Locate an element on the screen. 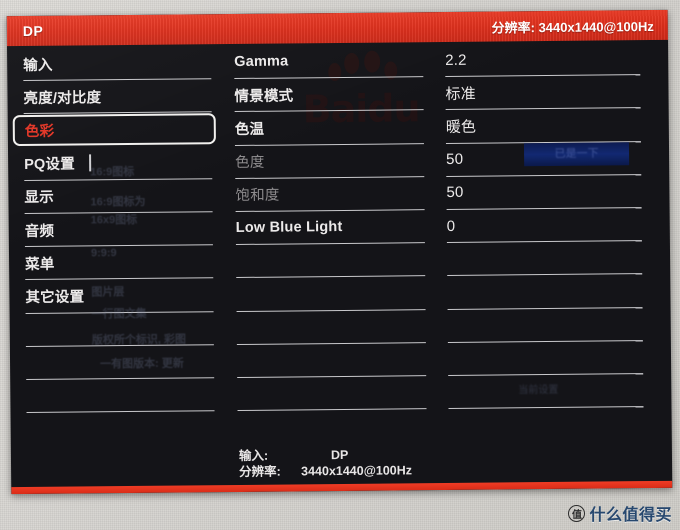  setting-row-low-blue-light: Low Blue Light is located at coordinates (330, 228).